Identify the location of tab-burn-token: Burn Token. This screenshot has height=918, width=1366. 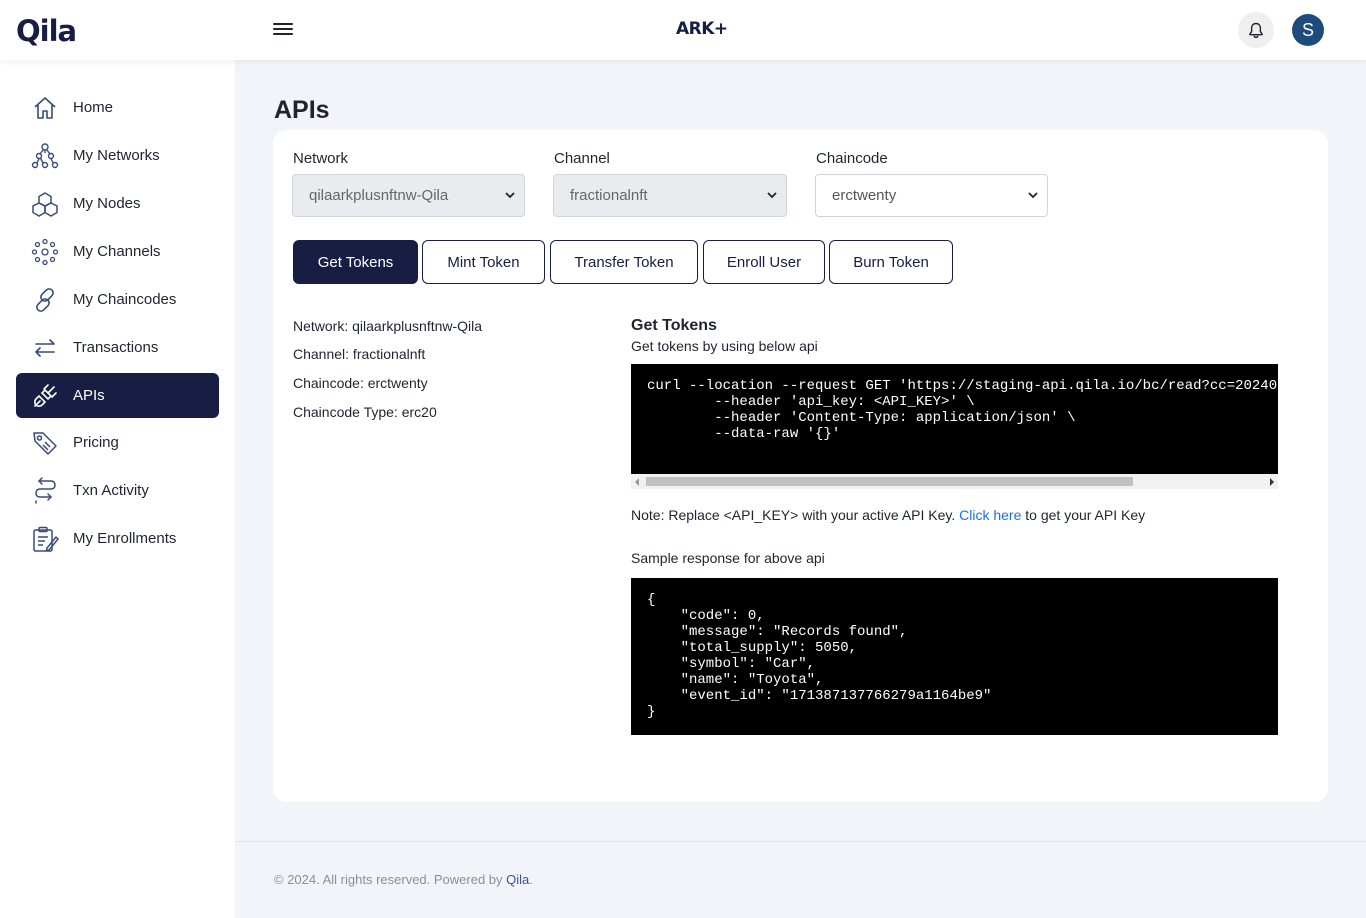
(891, 262).